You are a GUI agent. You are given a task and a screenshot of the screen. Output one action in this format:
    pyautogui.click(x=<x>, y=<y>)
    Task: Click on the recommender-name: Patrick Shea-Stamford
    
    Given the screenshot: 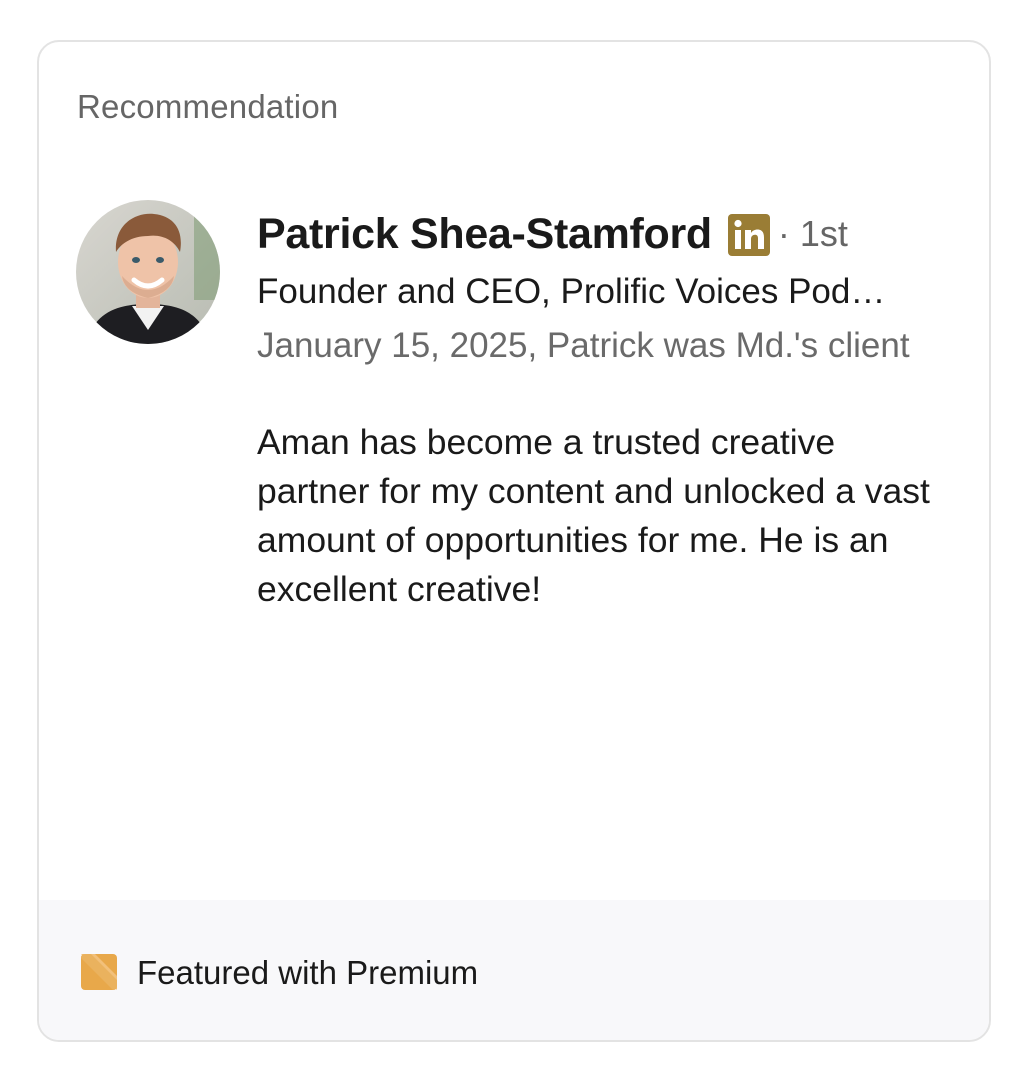 What is the action you would take?
    pyautogui.click(x=484, y=234)
    